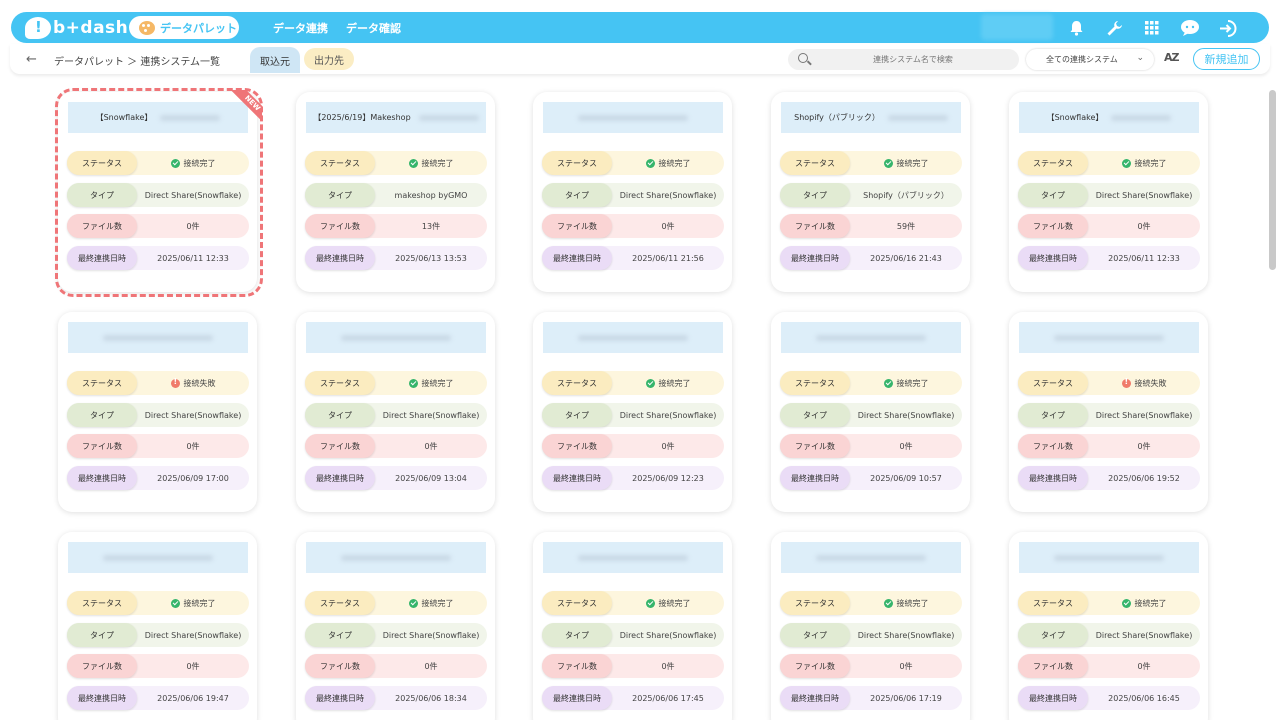 Image resolution: width=1280 pixels, height=720 pixels. Describe the element at coordinates (396, 698) in the screenshot. I see `last-sync-row: 最終連携日時 2025/06/06 18:34` at that location.